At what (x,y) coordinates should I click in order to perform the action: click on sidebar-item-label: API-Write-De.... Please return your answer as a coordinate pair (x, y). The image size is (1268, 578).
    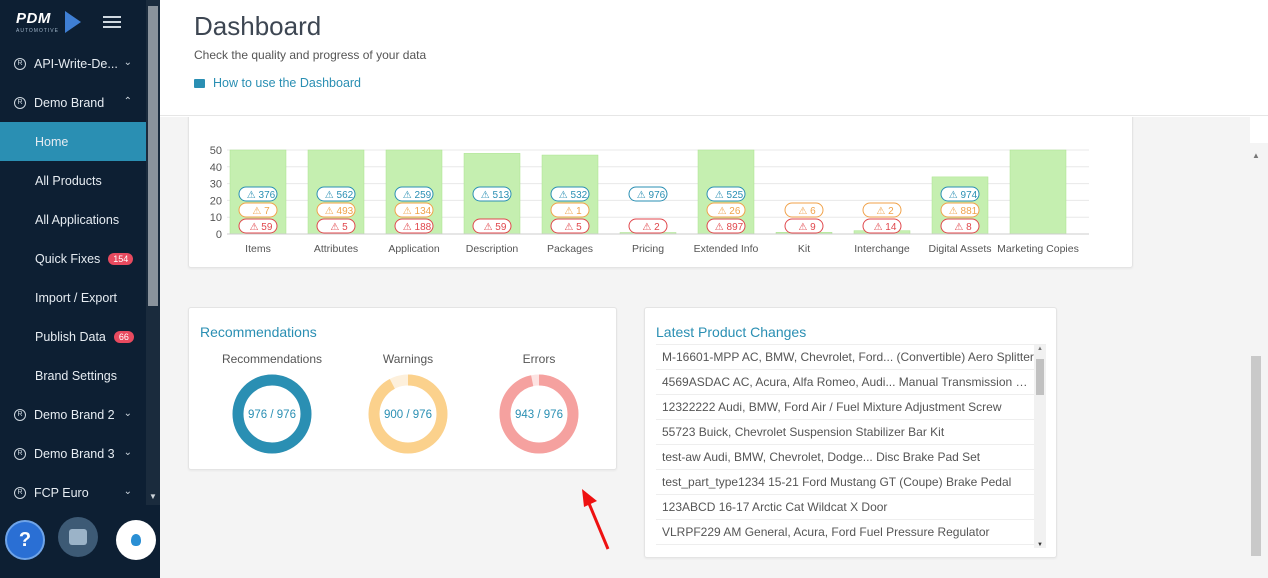
    Looking at the image, I should click on (76, 63).